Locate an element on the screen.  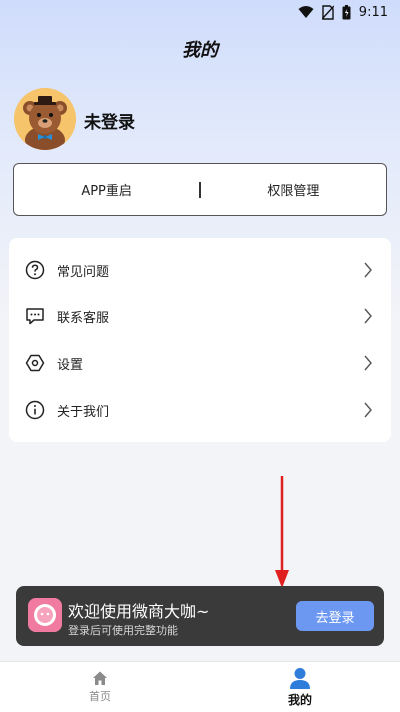
wifi-icon is located at coordinates (306, 12).